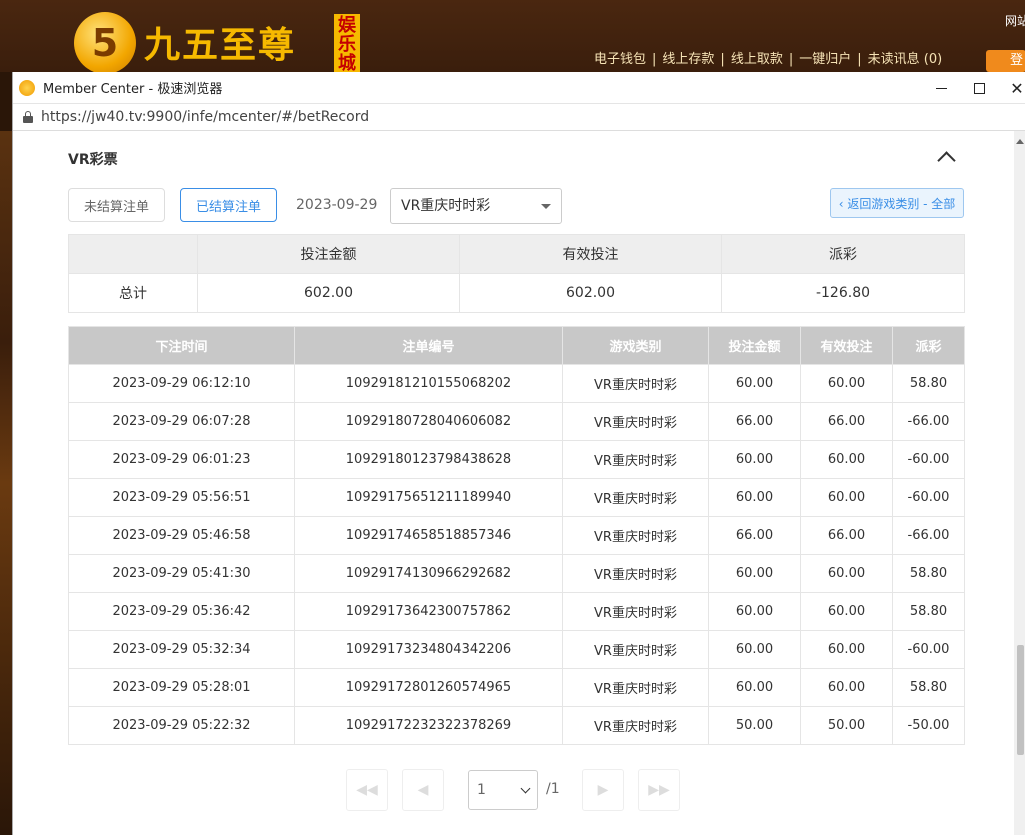  What do you see at coordinates (516, 293) in the screenshot?
I see `summary-row: 总计 602.00 602.00 -126.80` at bounding box center [516, 293].